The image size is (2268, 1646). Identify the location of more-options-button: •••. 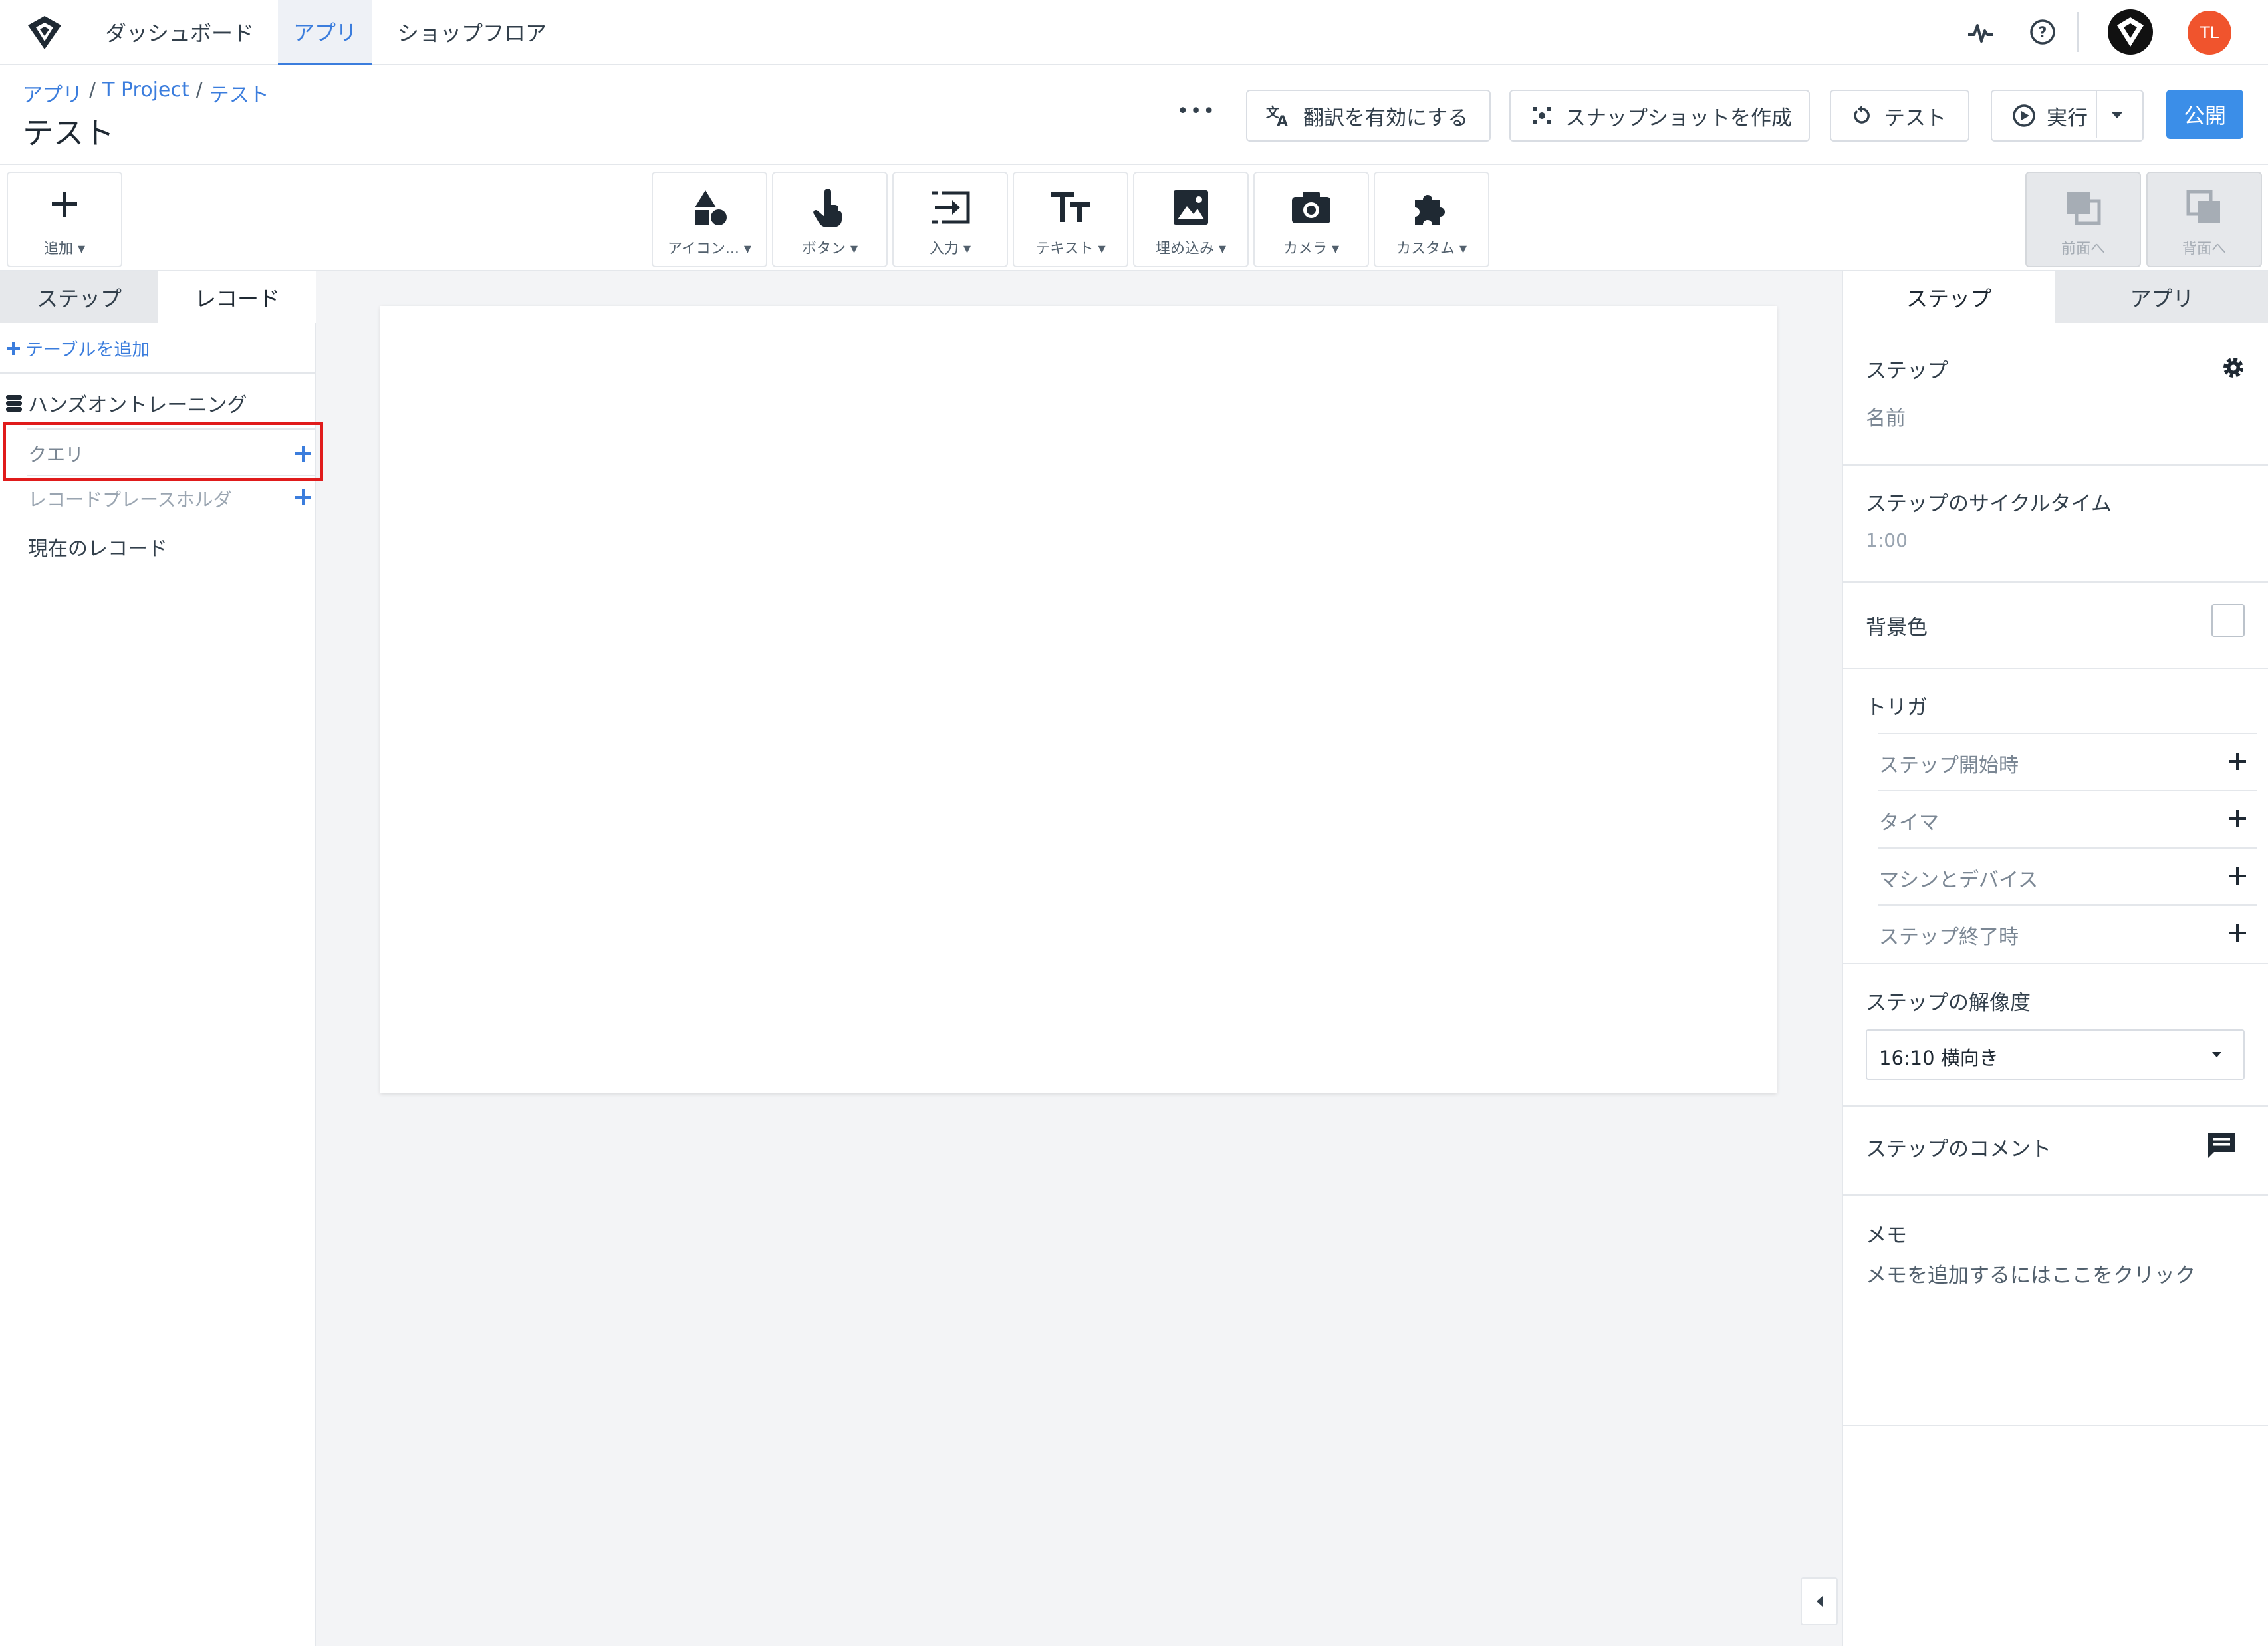
(1196, 111).